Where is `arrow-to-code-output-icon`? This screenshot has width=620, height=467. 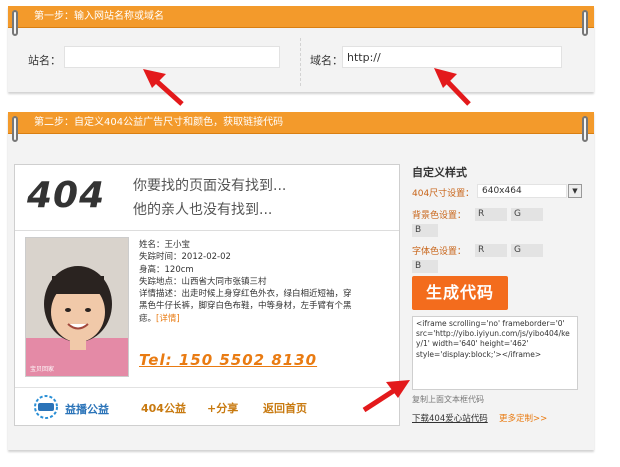 arrow-to-code-output-icon is located at coordinates (386, 396).